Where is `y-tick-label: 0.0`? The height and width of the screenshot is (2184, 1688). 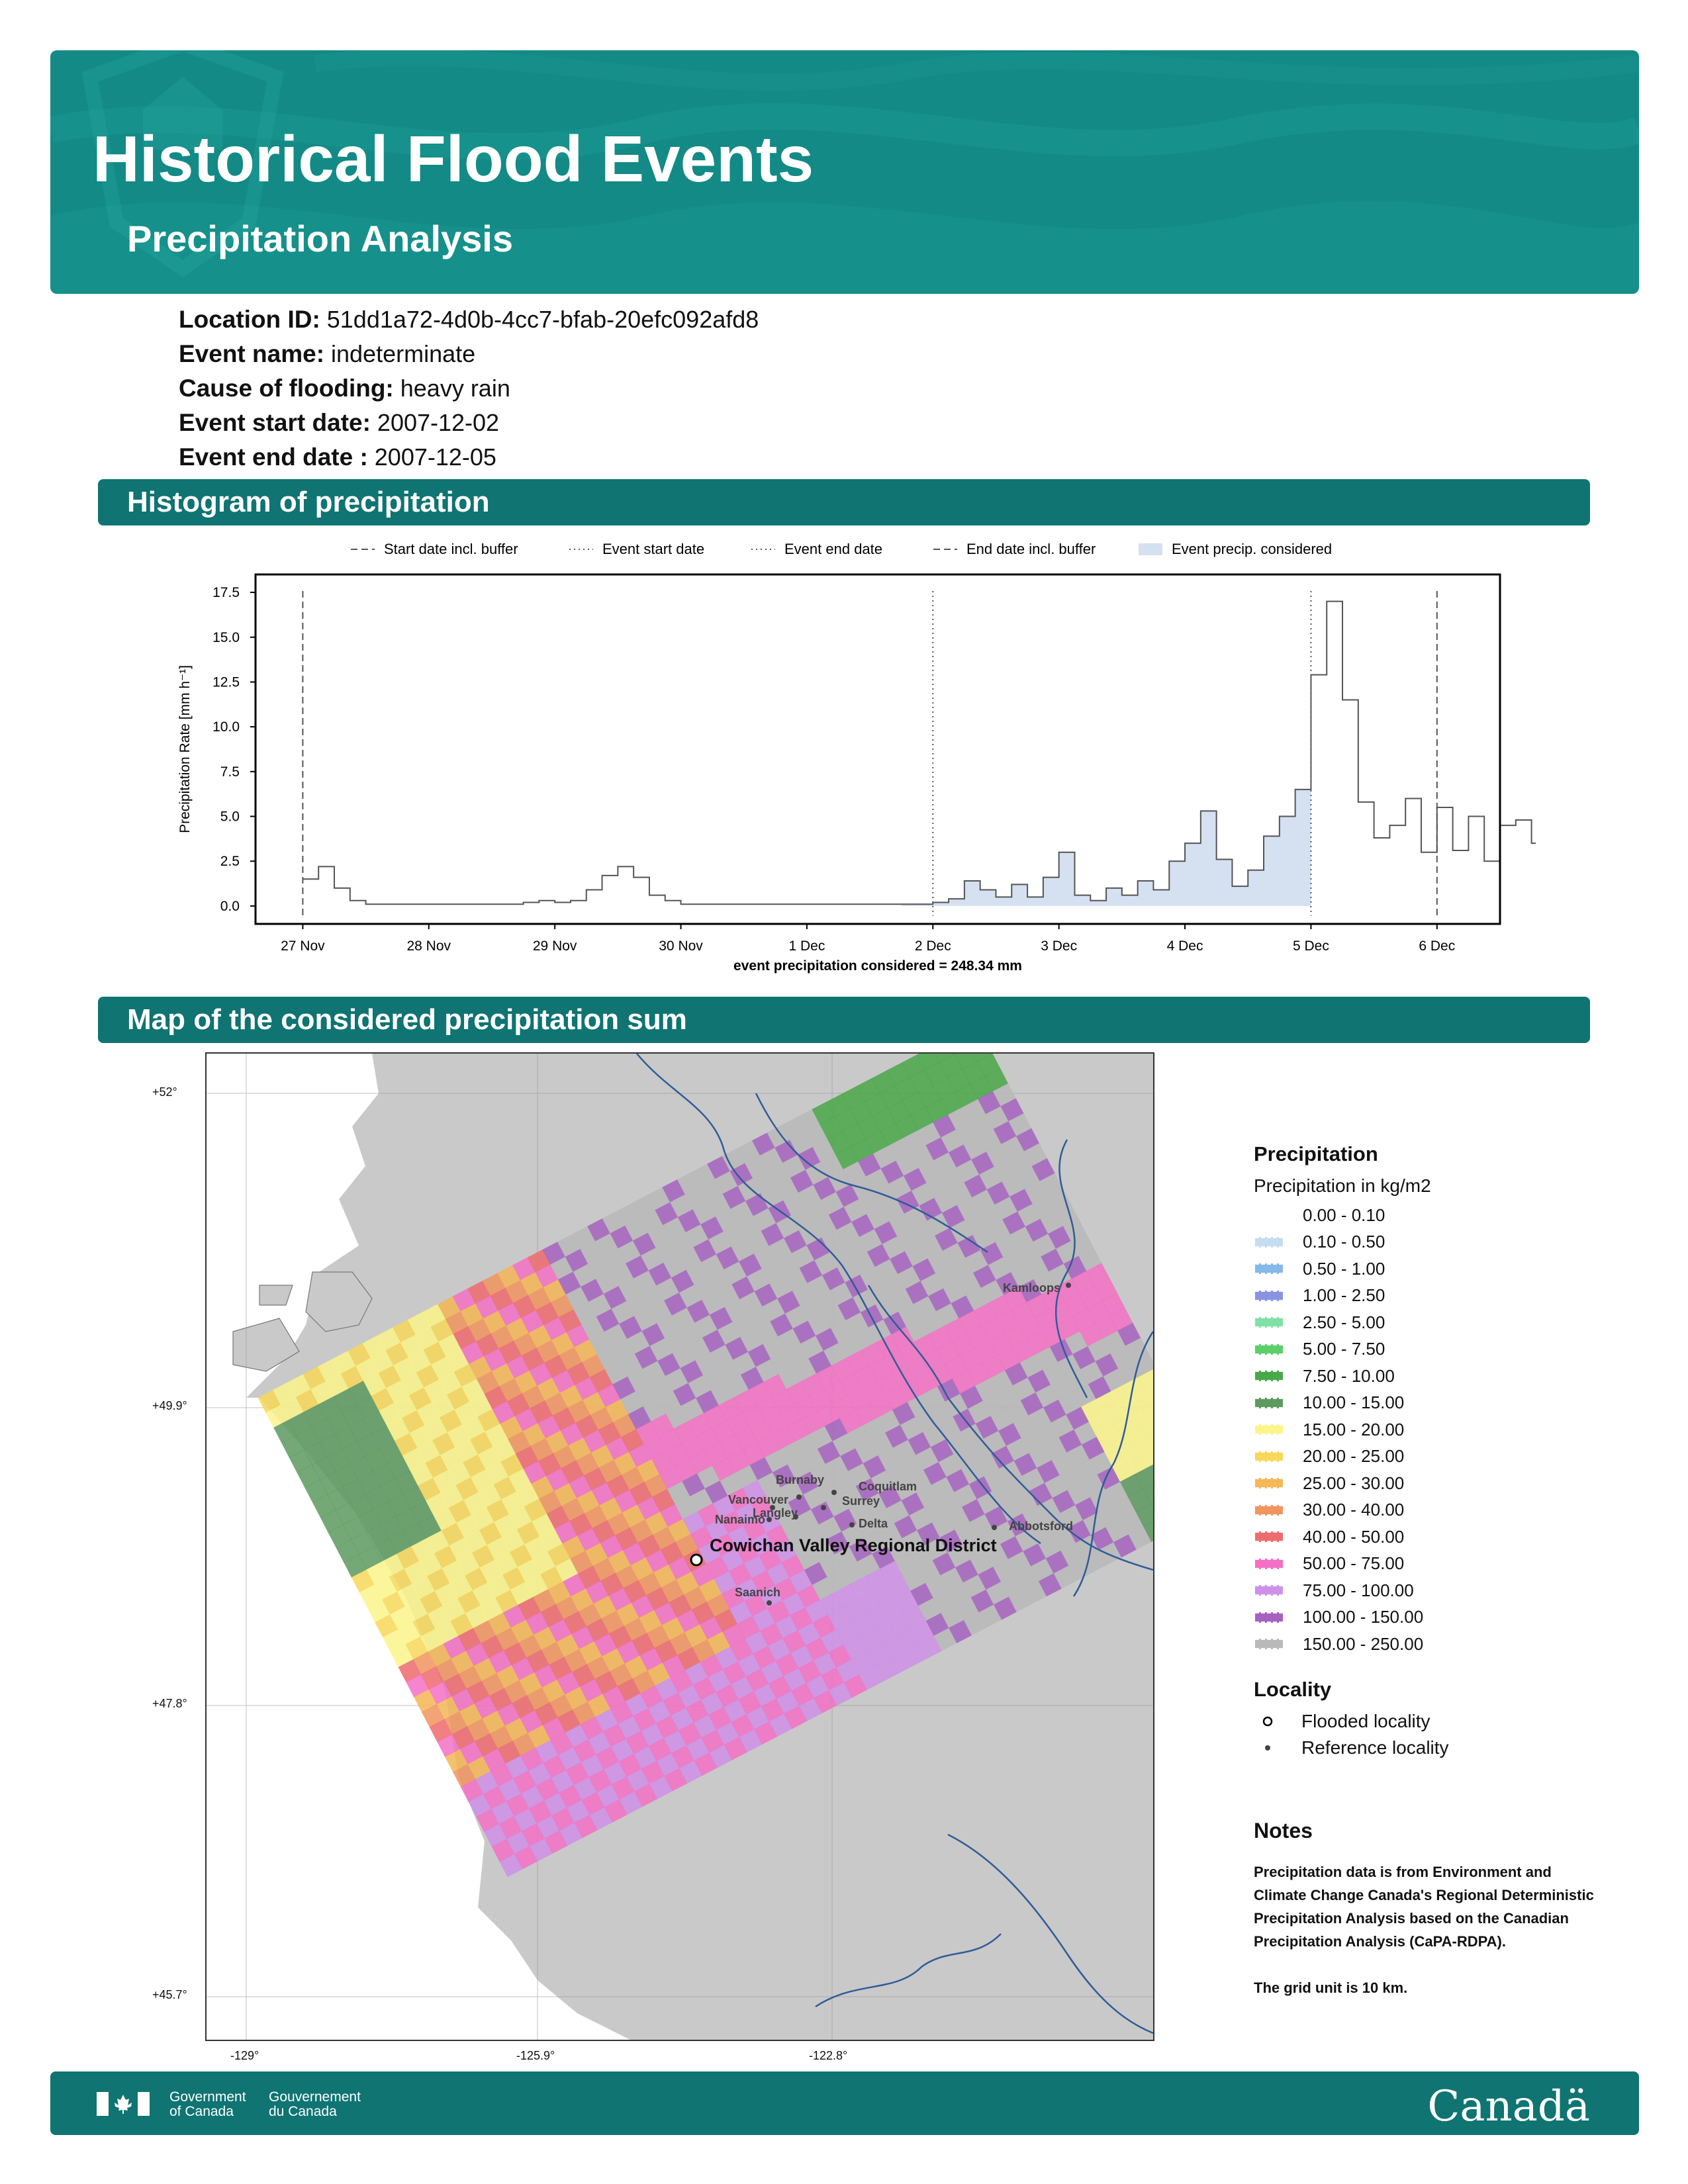 y-tick-label: 0.0 is located at coordinates (230, 906).